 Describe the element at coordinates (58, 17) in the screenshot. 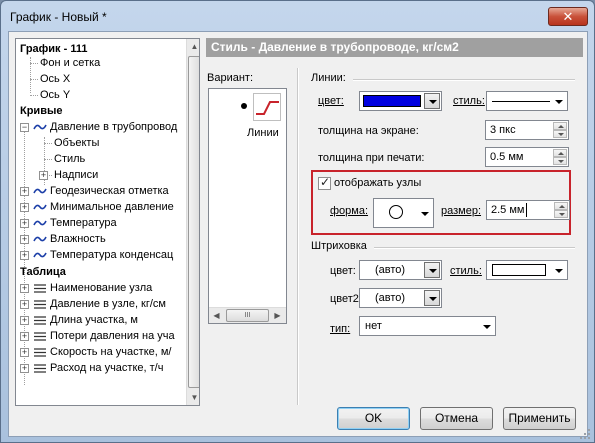

I see `window-title: График - Новый *` at that location.